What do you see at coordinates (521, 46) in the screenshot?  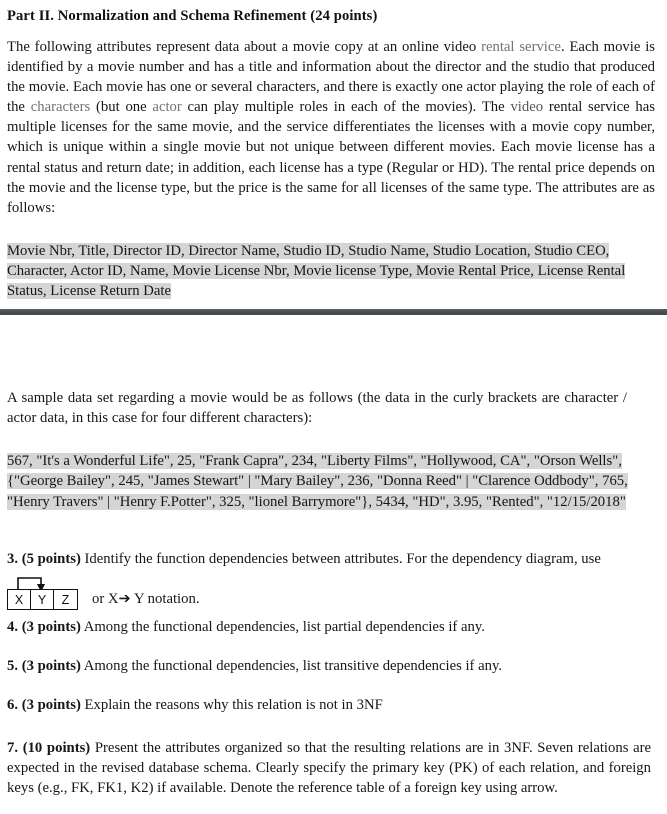 I see `intro-faded-rental-service: rental service` at bounding box center [521, 46].